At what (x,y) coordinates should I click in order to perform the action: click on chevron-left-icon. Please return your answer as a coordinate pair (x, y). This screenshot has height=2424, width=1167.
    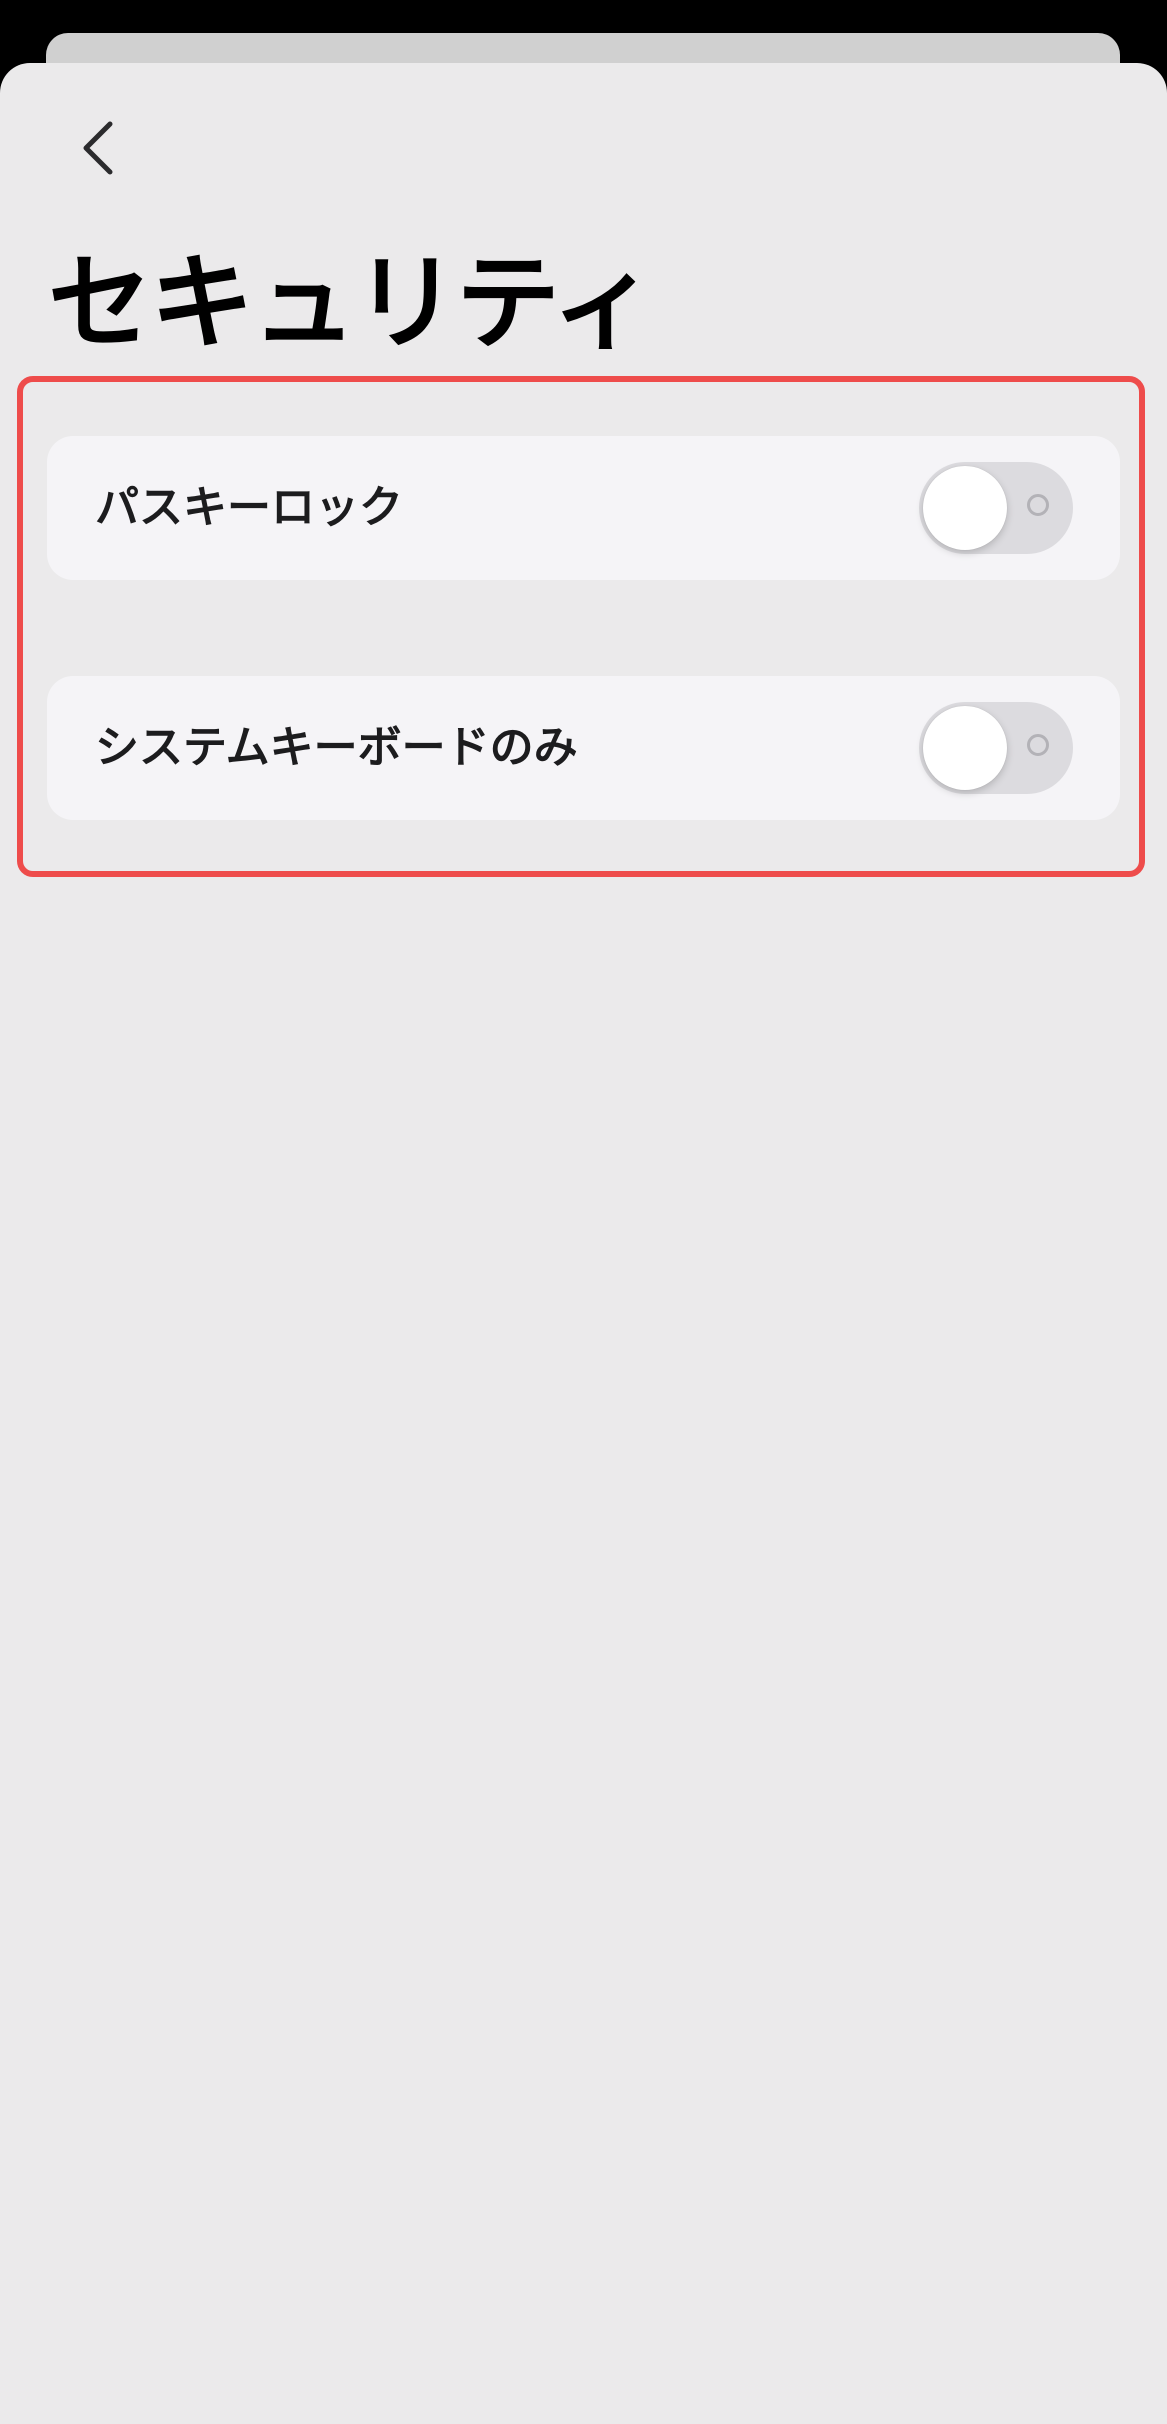
    Looking at the image, I should click on (98, 148).